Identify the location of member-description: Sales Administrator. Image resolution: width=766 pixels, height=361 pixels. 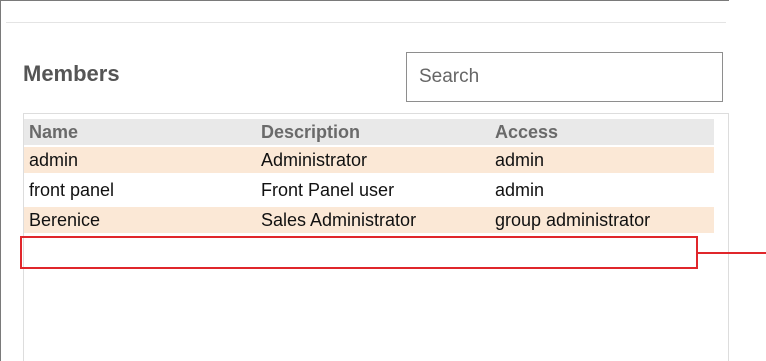
(339, 220).